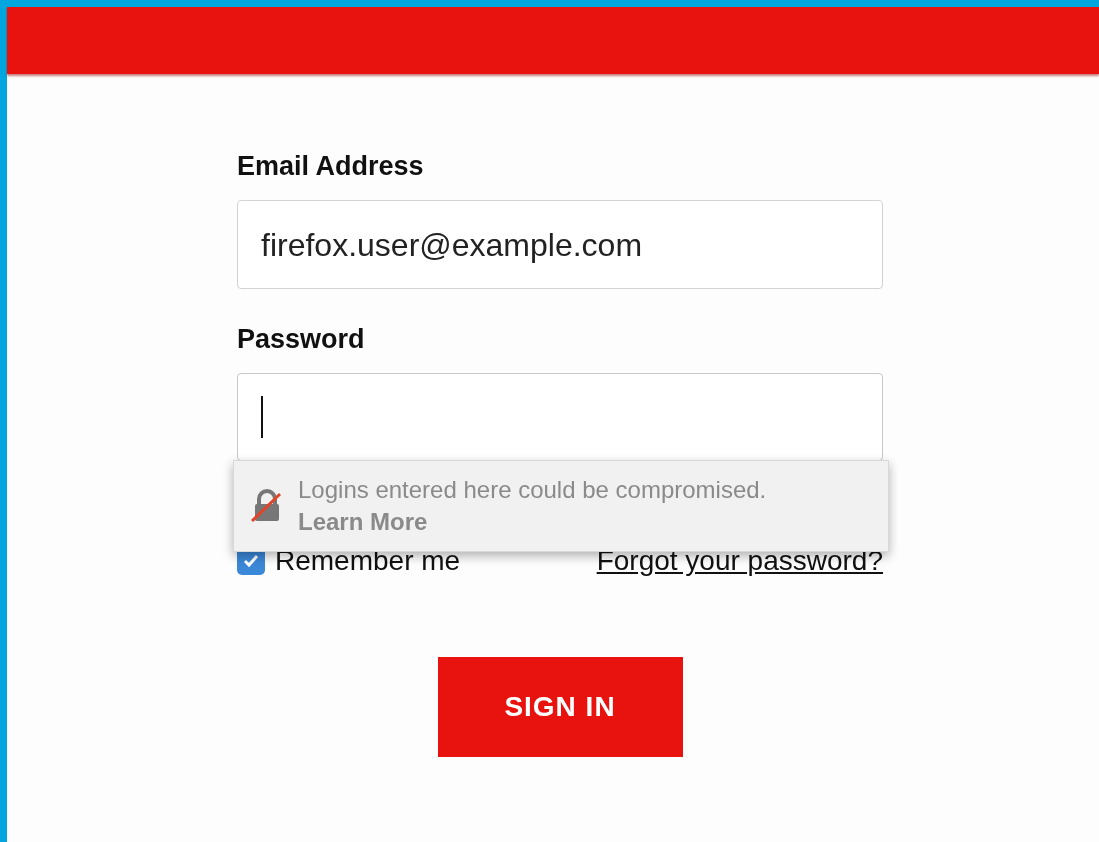 The height and width of the screenshot is (842, 1099). Describe the element at coordinates (452, 245) in the screenshot. I see `email-value: firefox.user@example.com` at that location.